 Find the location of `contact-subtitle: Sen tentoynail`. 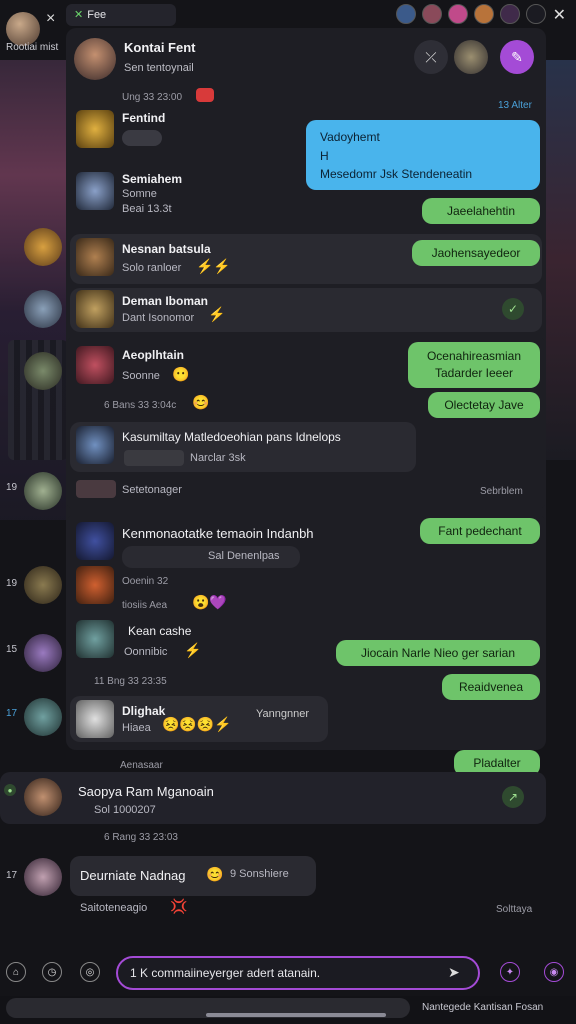

contact-subtitle: Sen tentoynail is located at coordinates (159, 68).